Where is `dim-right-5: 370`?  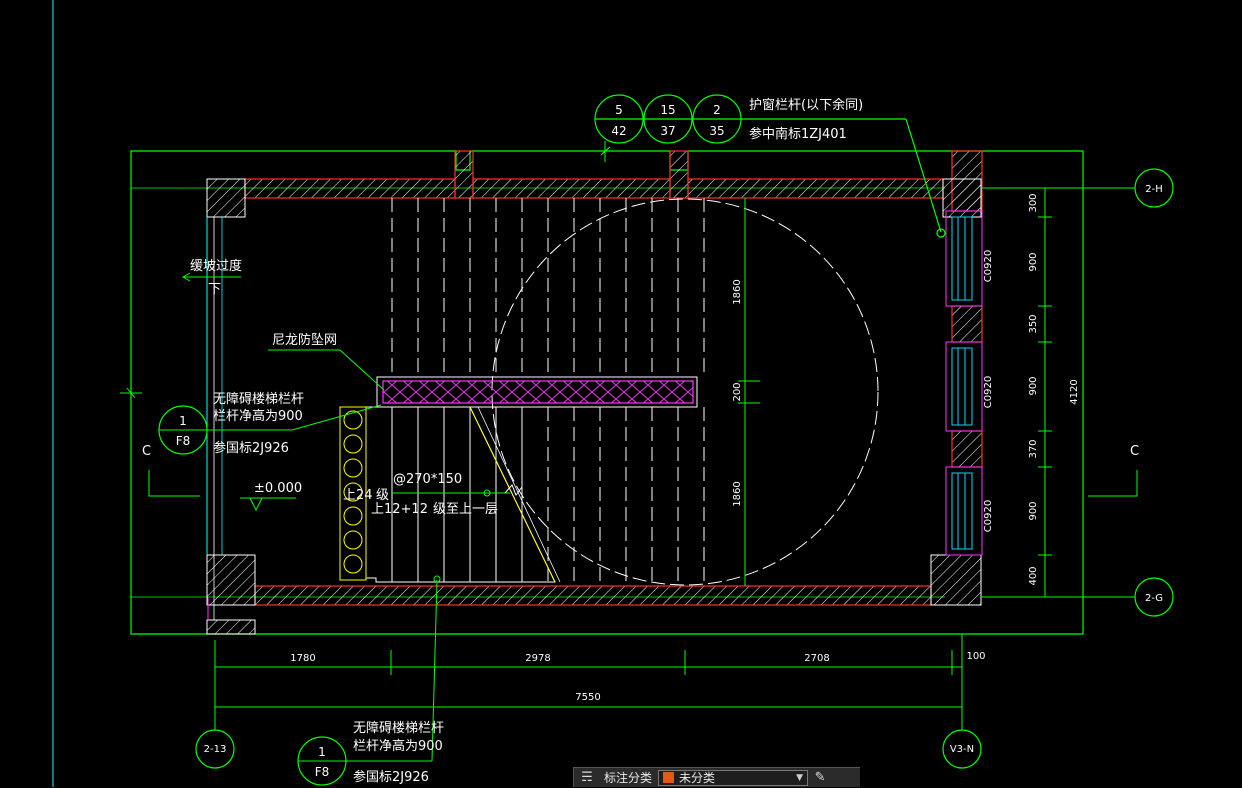
dim-right-5: 370 is located at coordinates (1033, 448).